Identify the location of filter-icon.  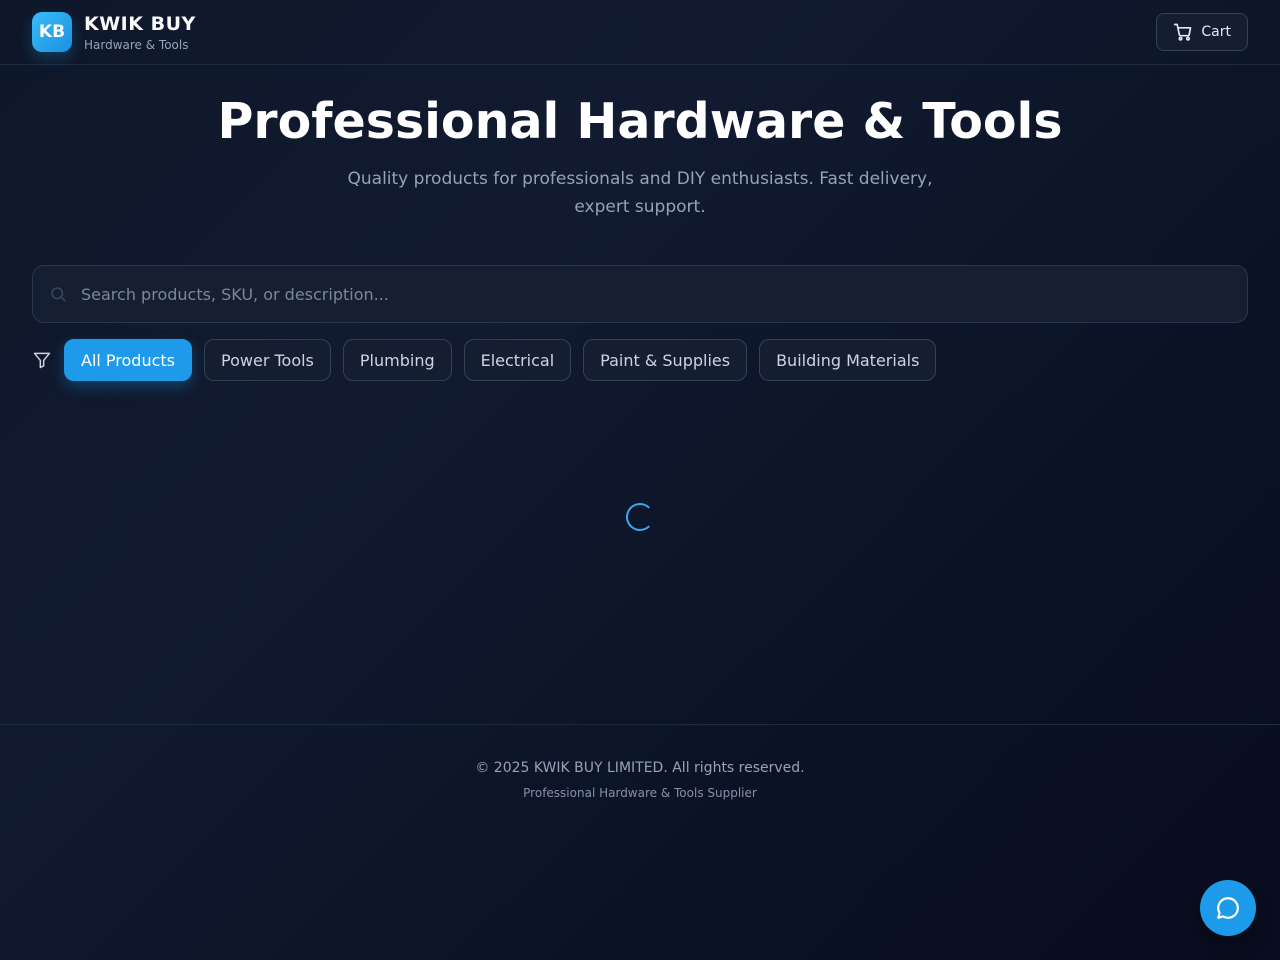
(42, 360).